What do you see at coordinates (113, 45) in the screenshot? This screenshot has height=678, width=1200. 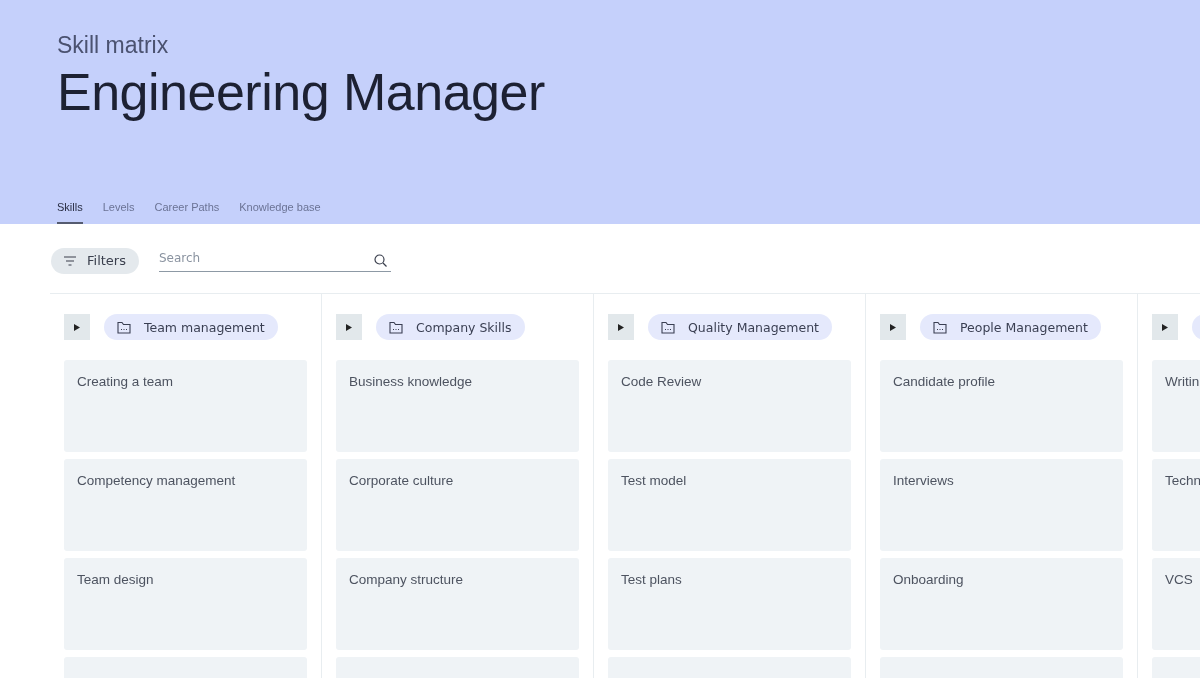 I see `page-subtitle: Skill matrix` at bounding box center [113, 45].